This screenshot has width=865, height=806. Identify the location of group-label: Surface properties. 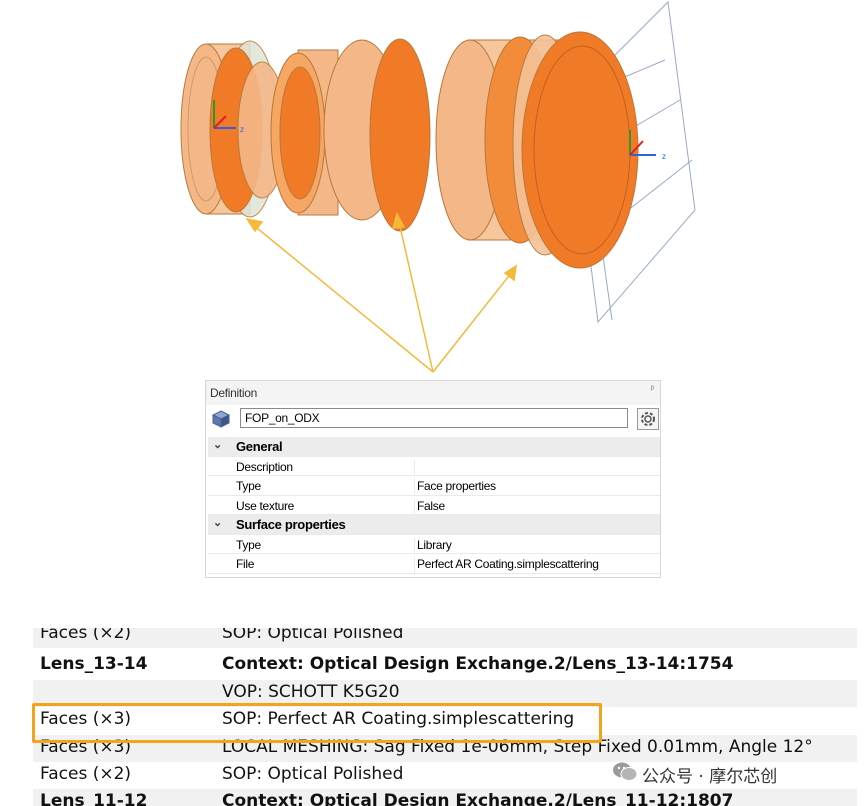
(291, 524).